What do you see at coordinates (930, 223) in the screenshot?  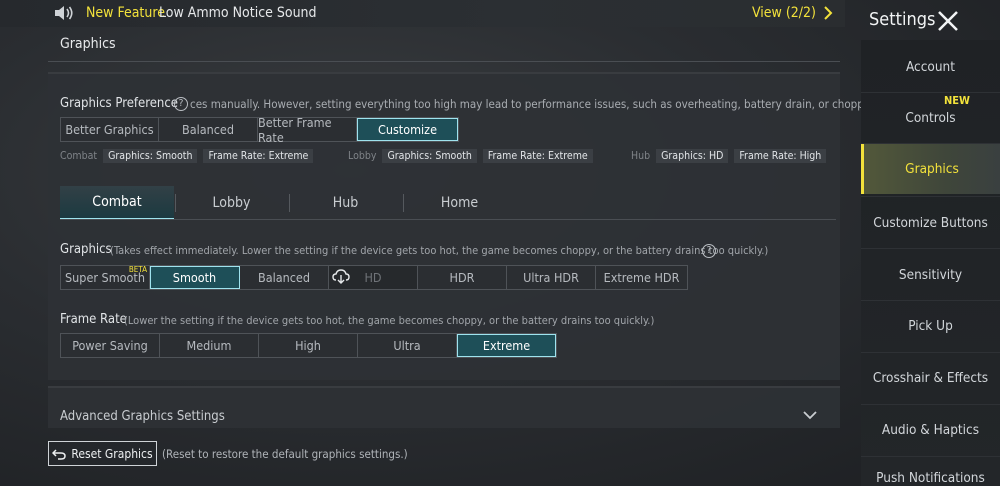 I see `sidebar-item-customize-buttons: Customize Buttons` at bounding box center [930, 223].